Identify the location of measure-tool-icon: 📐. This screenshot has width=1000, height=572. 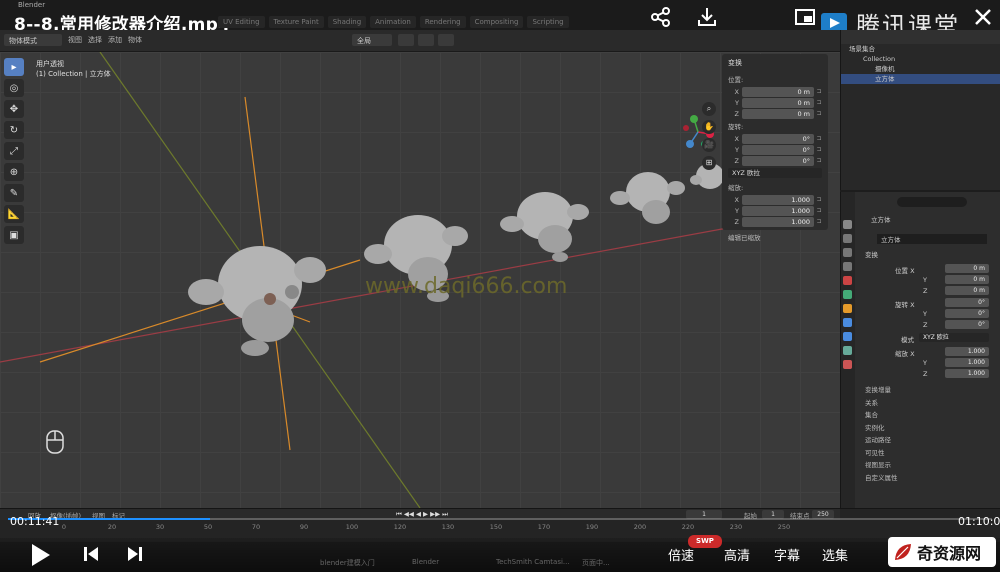
(14, 214).